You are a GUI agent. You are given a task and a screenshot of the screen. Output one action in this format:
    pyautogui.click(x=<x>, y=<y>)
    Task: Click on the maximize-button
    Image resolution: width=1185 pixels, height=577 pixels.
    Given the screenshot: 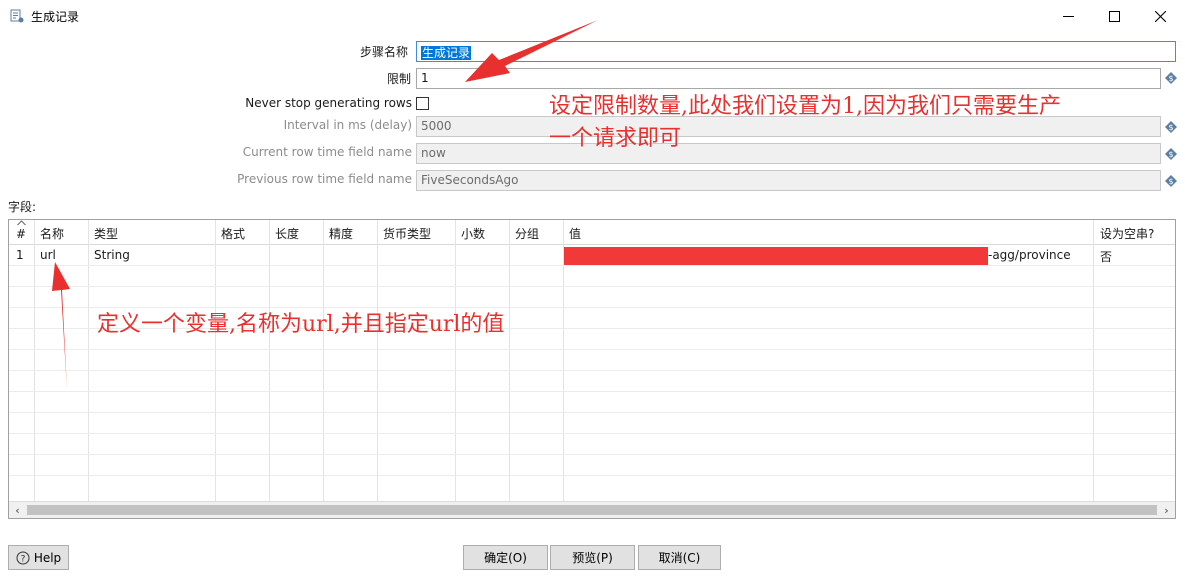 What is the action you would take?
    pyautogui.click(x=1114, y=16)
    